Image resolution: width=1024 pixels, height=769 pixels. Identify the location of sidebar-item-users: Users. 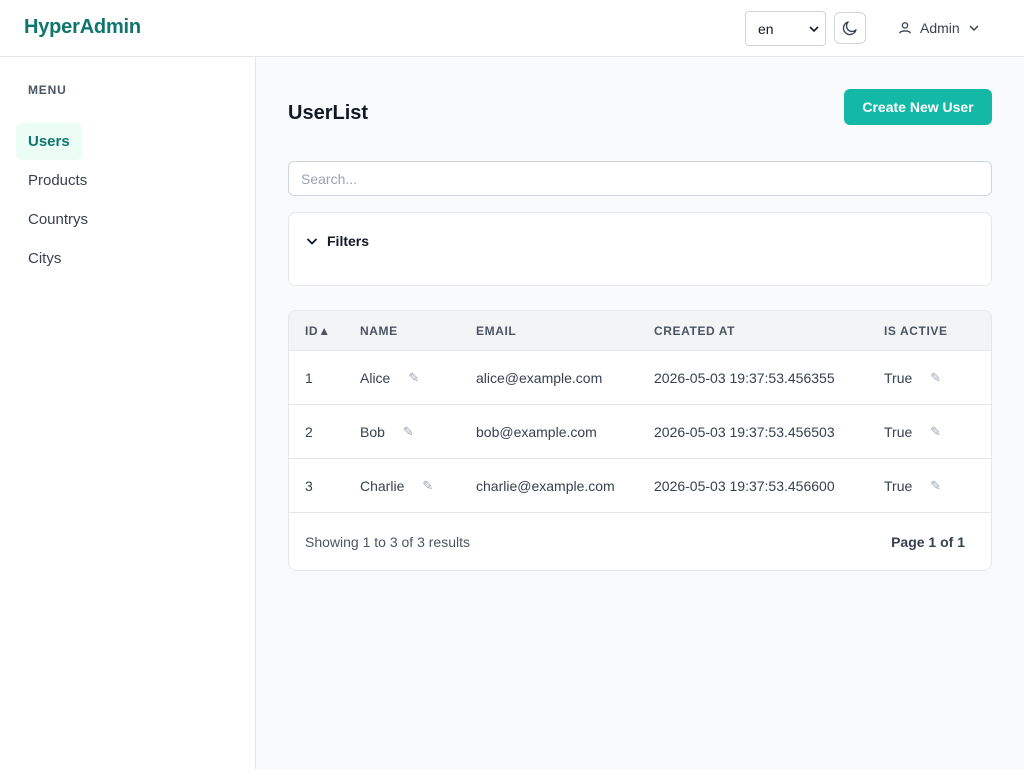
(49, 141).